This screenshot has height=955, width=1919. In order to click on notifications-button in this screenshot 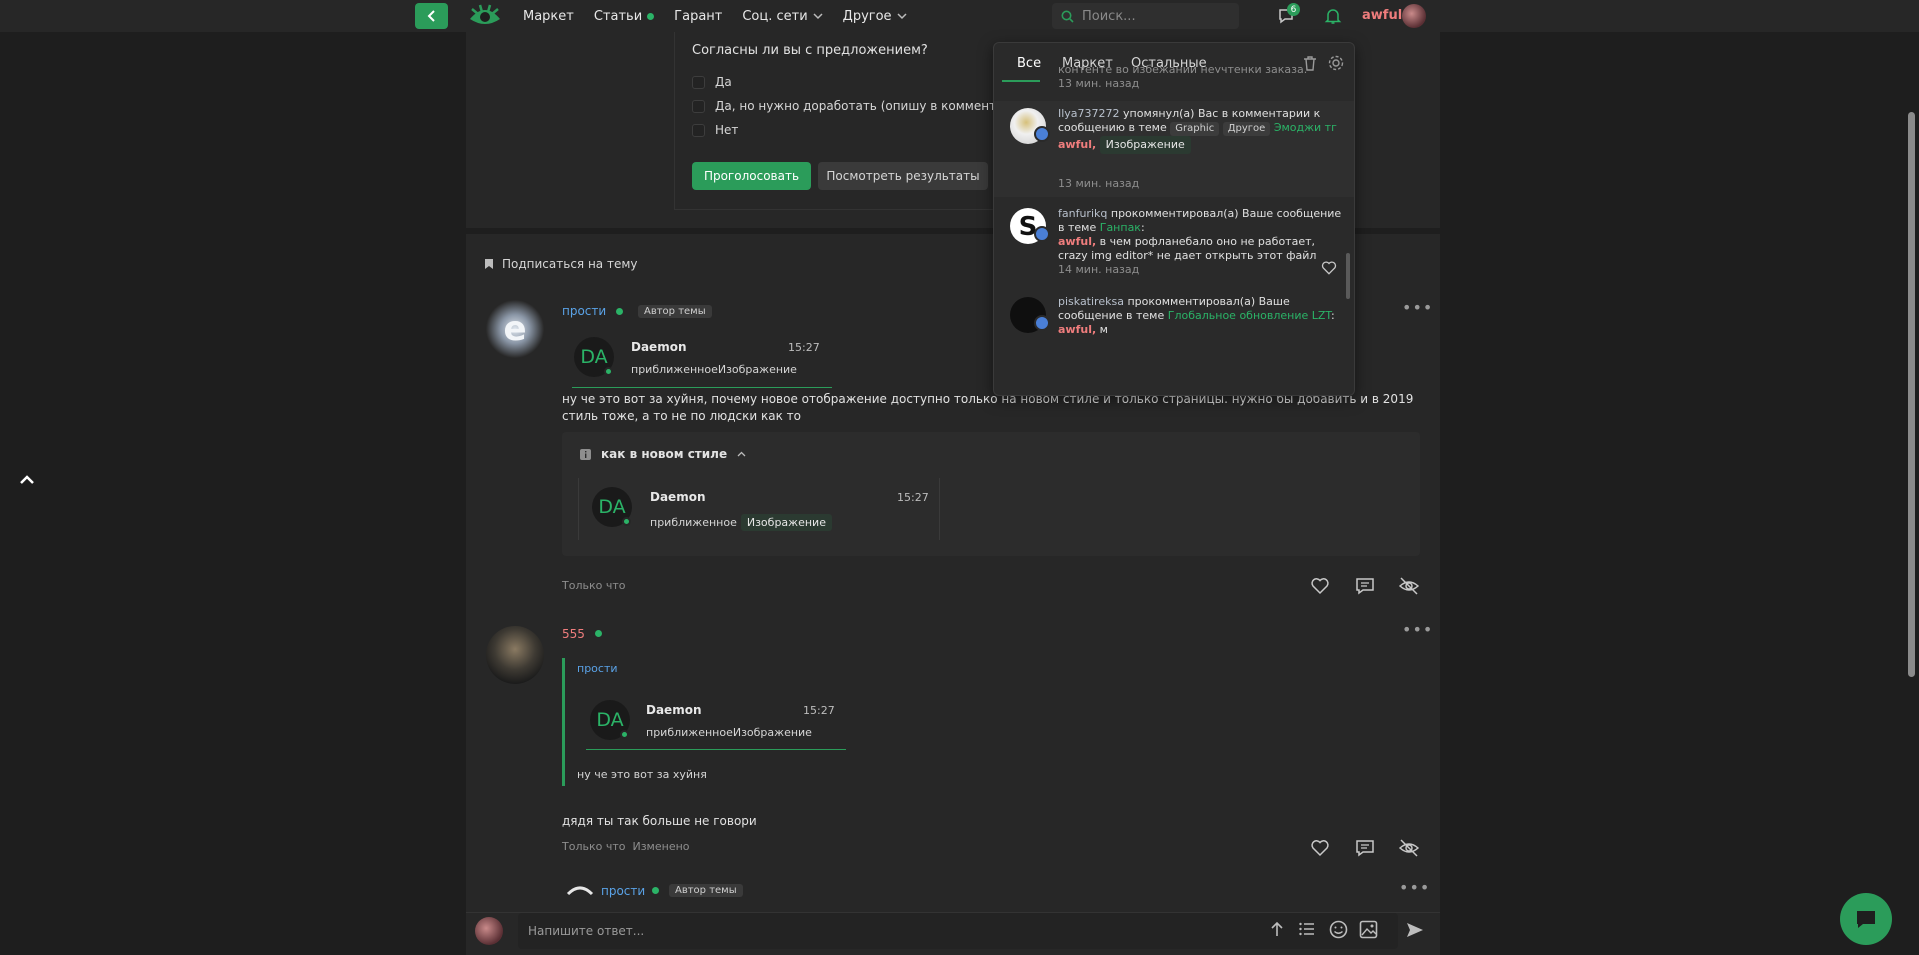, I will do `click(1333, 16)`.